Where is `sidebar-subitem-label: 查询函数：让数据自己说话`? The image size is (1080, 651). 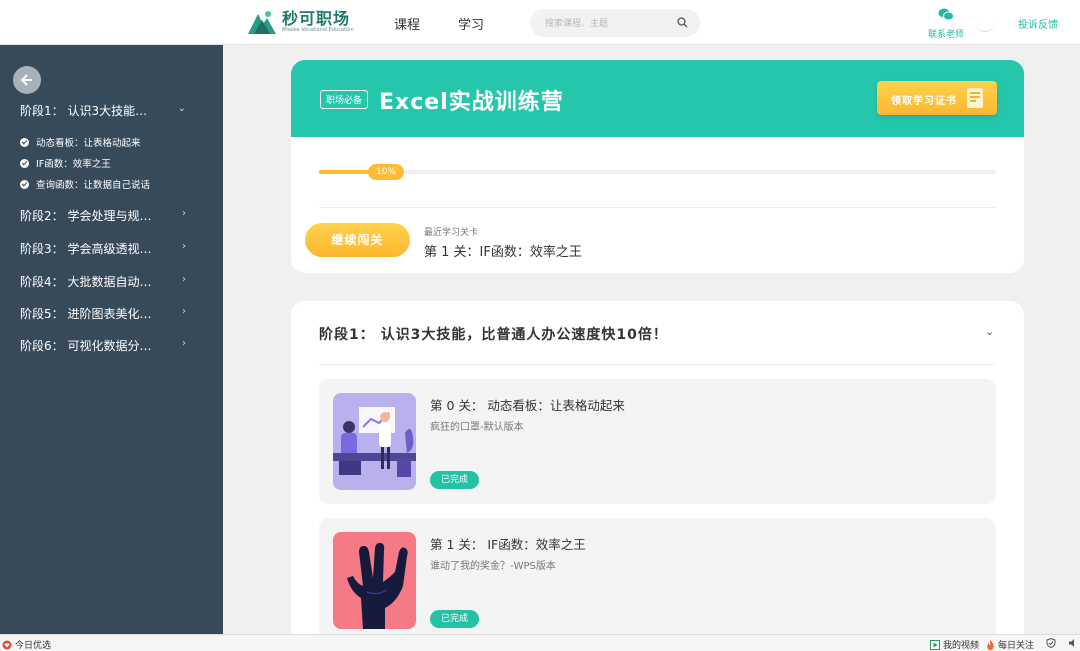 sidebar-subitem-label: 查询函数：让数据自己说话 is located at coordinates (93, 185).